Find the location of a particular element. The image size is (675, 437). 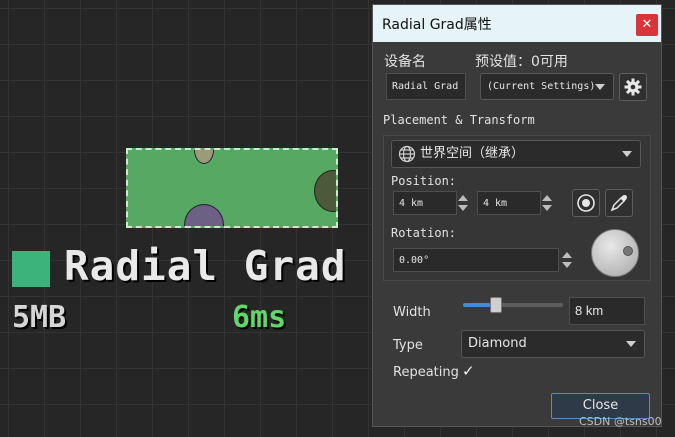

position-label: Position: is located at coordinates (424, 181).